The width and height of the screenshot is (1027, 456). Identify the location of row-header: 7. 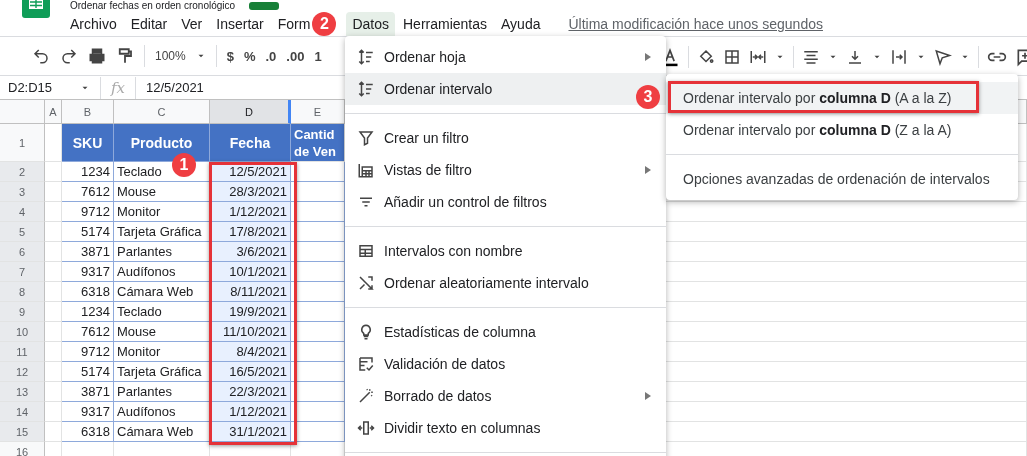
(22, 272).